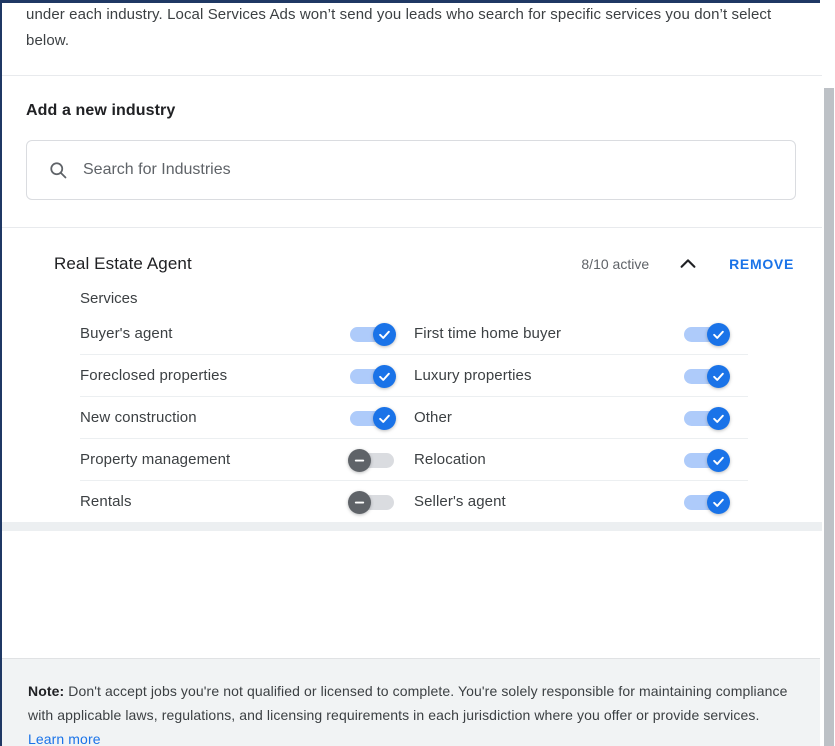 Image resolution: width=835 pixels, height=746 pixels. Describe the element at coordinates (138, 417) in the screenshot. I see `service-name: New construction` at that location.